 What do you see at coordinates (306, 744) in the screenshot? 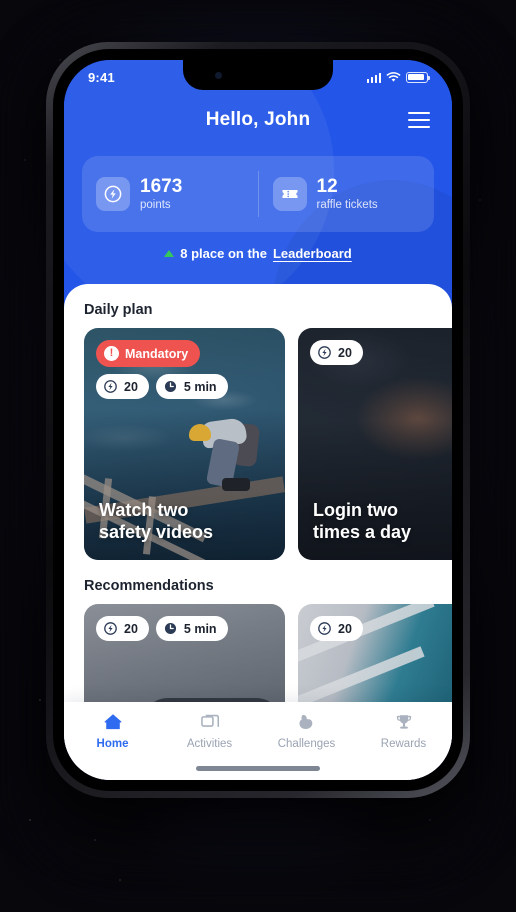
I see `tab-challenges-label: Challenges` at bounding box center [306, 744].